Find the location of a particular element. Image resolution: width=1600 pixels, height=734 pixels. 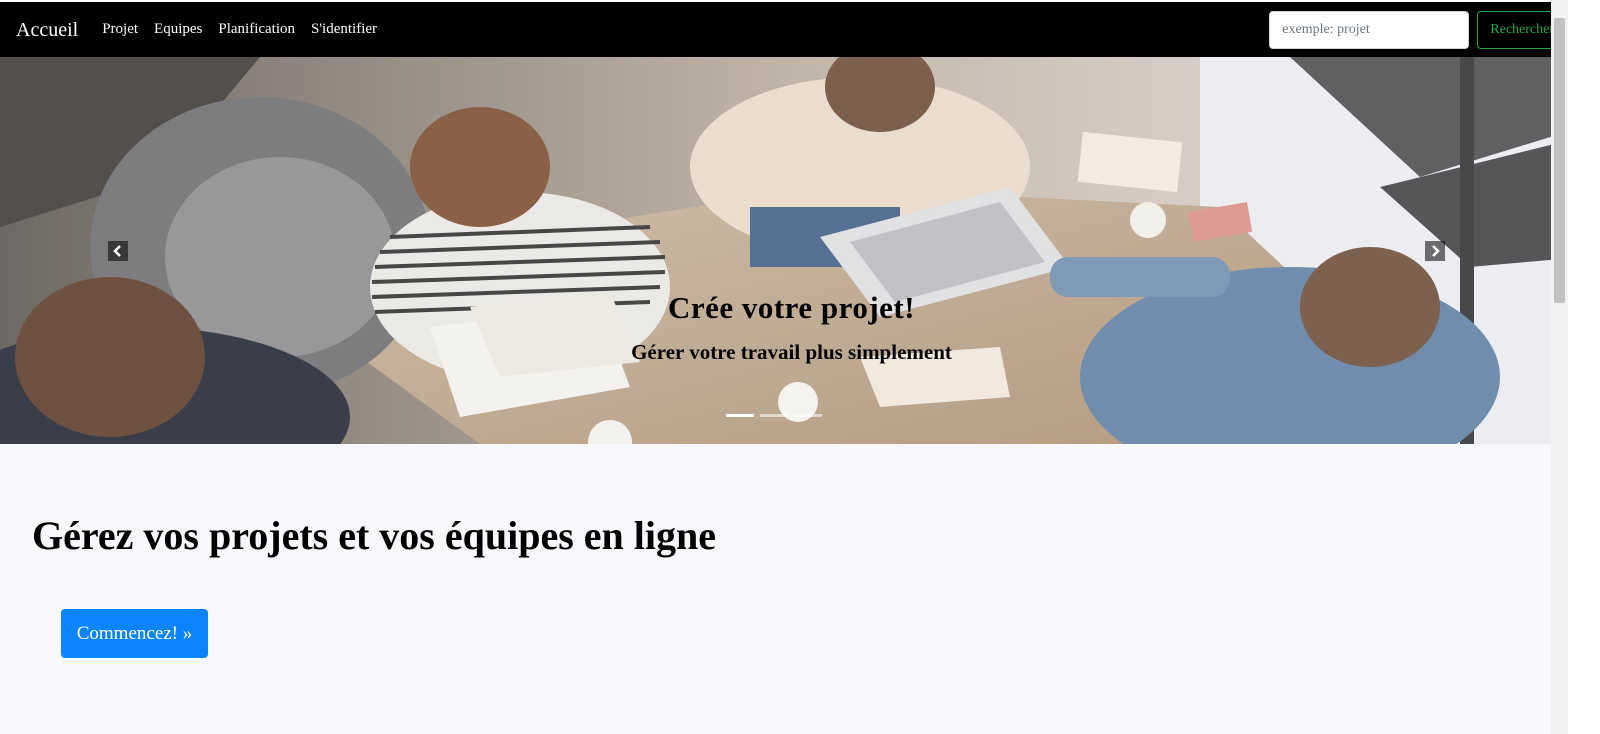

search-input is located at coordinates (1369, 29).